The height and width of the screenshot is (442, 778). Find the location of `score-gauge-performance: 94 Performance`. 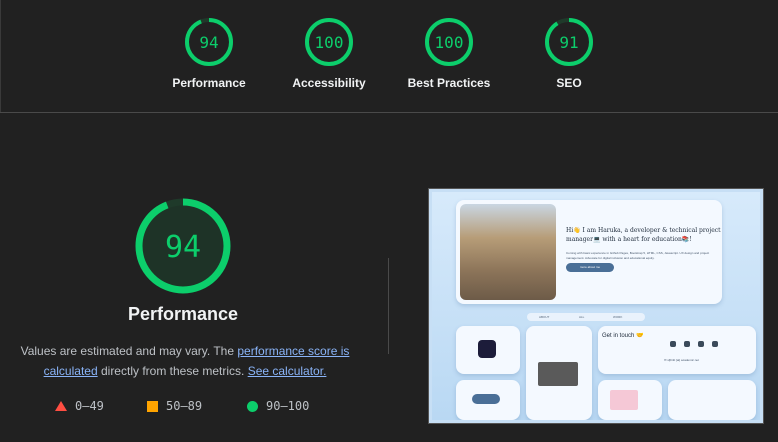

score-gauge-performance: 94 Performance is located at coordinates (209, 53).